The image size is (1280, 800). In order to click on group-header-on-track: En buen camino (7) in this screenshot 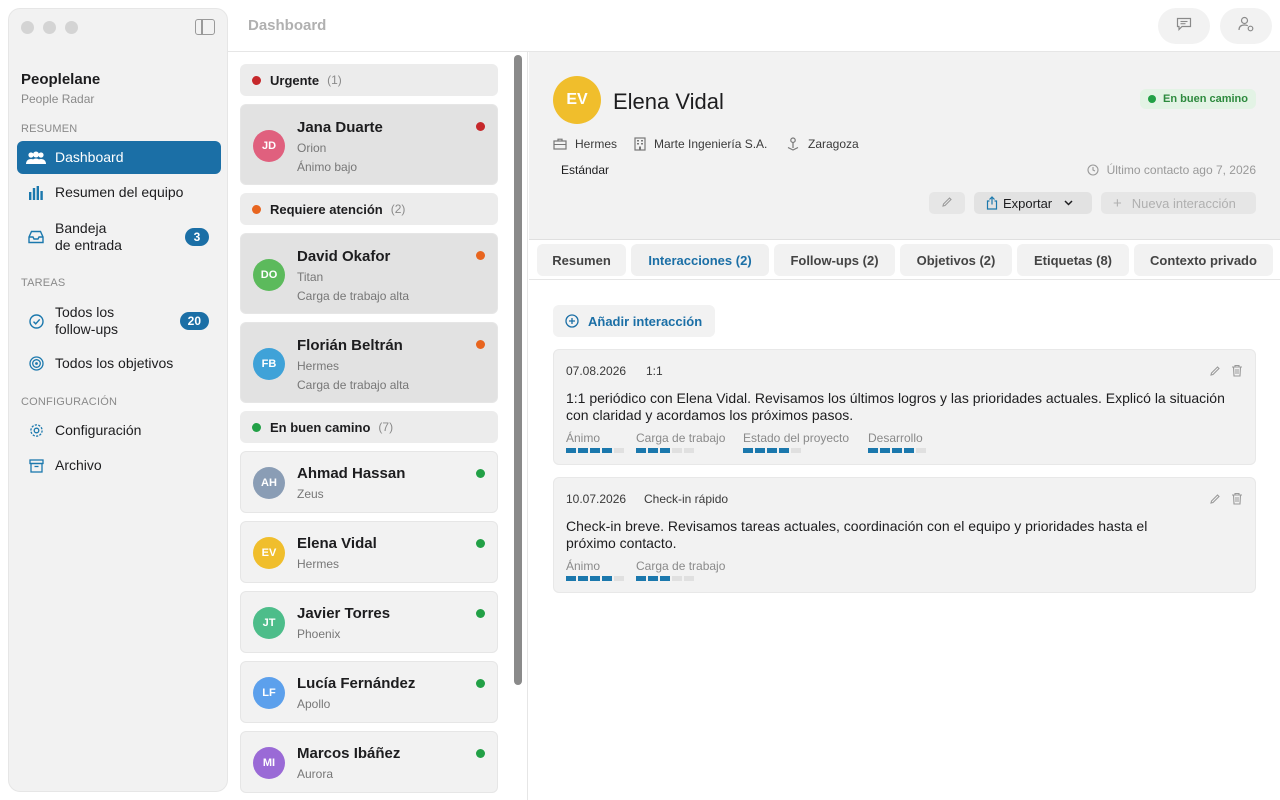, I will do `click(369, 427)`.